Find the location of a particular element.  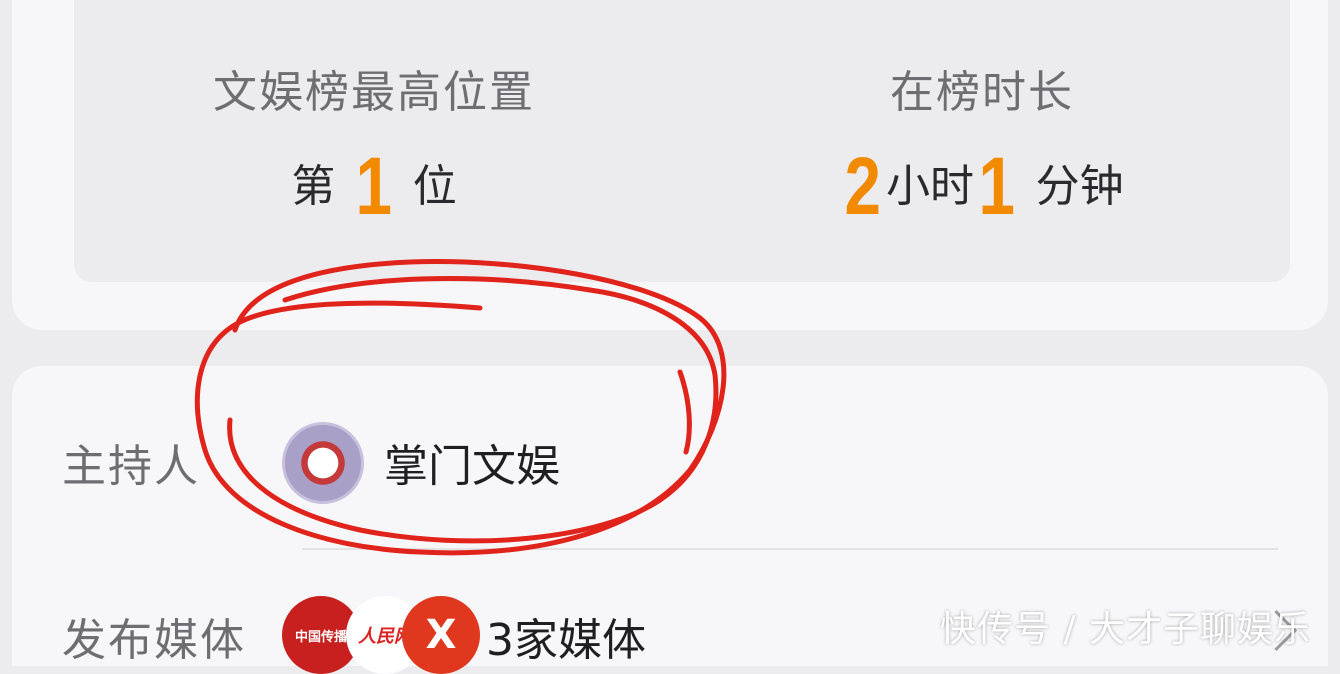

media-logo-3: X is located at coordinates (441, 635).